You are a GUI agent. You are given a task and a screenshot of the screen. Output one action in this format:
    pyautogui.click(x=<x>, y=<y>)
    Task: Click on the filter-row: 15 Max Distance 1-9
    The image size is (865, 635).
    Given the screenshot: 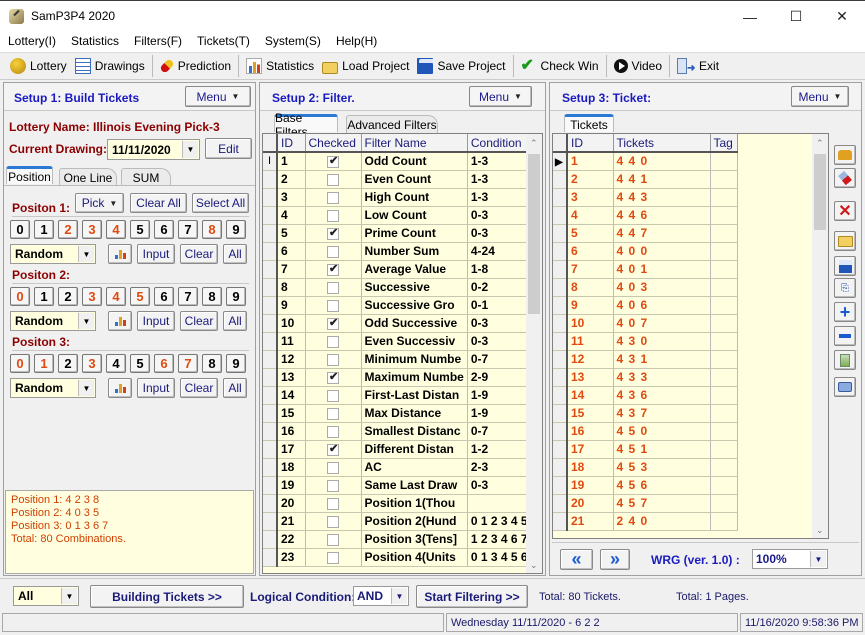 What is the action you would take?
    pyautogui.click(x=402, y=413)
    